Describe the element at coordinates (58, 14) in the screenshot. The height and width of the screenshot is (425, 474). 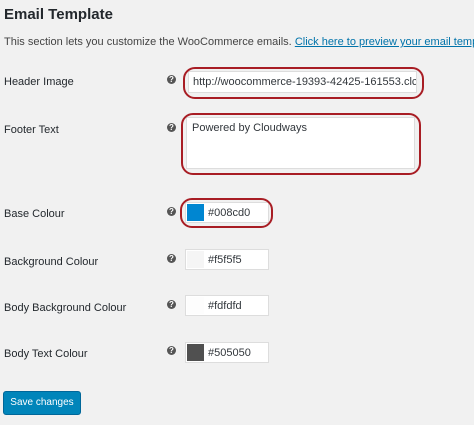
I see `section-title: Email Template` at that location.